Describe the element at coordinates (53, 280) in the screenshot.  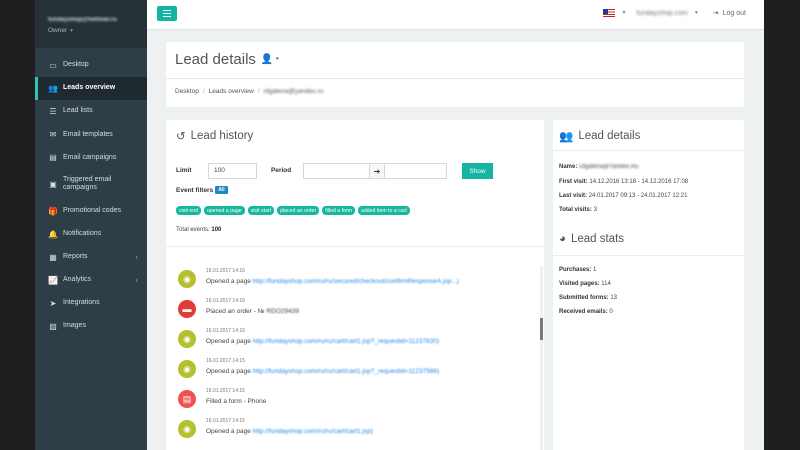
I see `chart-icon: 📈` at that location.